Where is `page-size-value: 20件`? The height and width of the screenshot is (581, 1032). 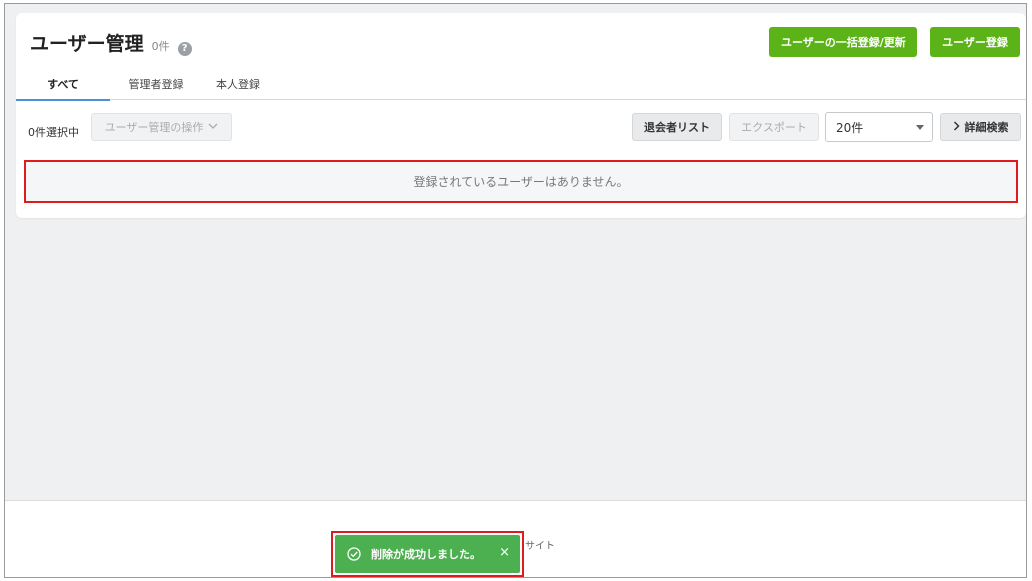
page-size-value: 20件 is located at coordinates (850, 127).